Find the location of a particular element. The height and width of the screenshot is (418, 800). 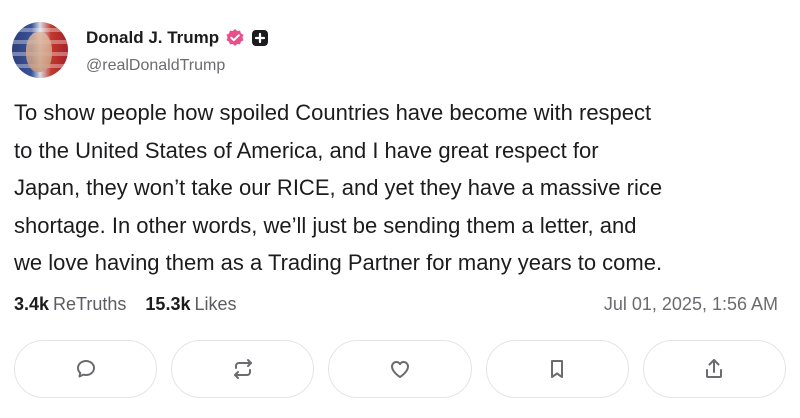

bookmark-icon is located at coordinates (557, 369).